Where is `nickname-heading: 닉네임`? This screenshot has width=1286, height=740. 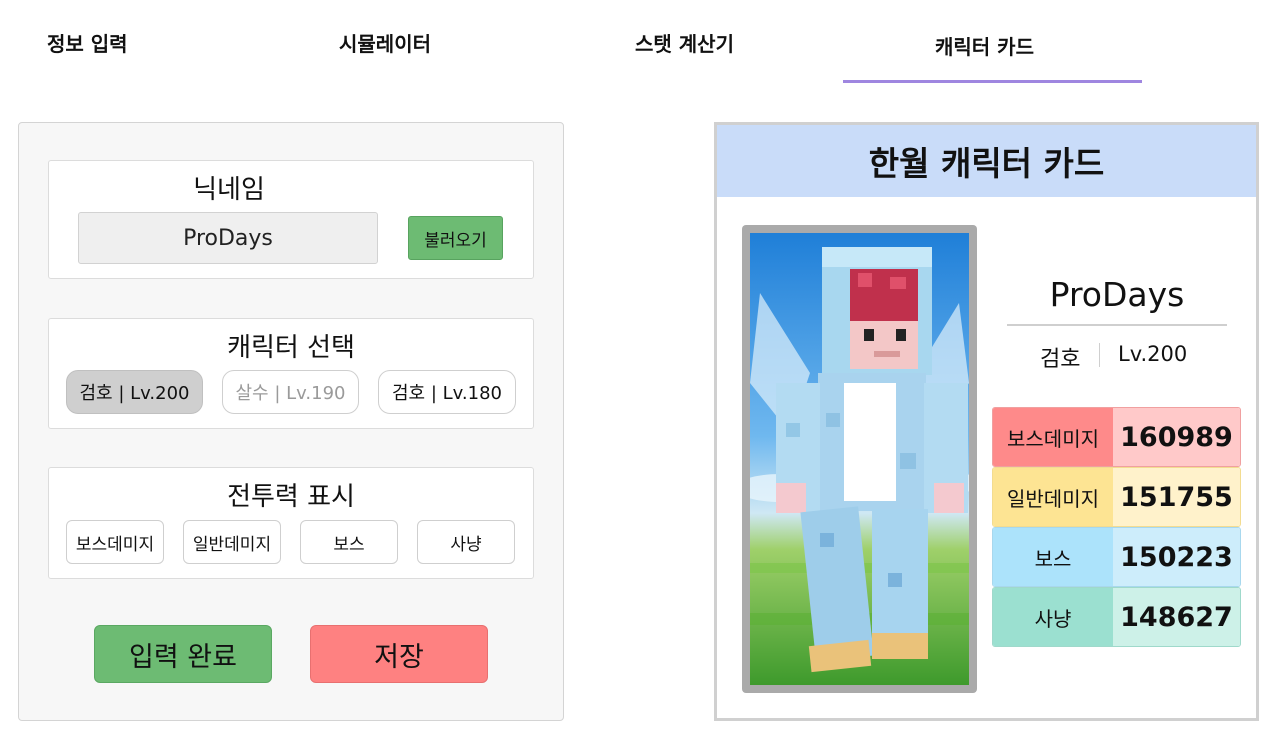
nickname-heading: 닉네임 is located at coordinates (229, 190).